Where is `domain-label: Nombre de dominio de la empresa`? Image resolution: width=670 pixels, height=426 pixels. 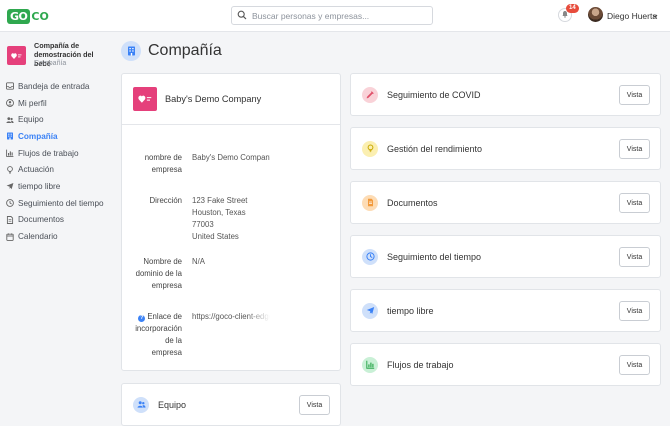 domain-label: Nombre de dominio de la empresa is located at coordinates (154, 274).